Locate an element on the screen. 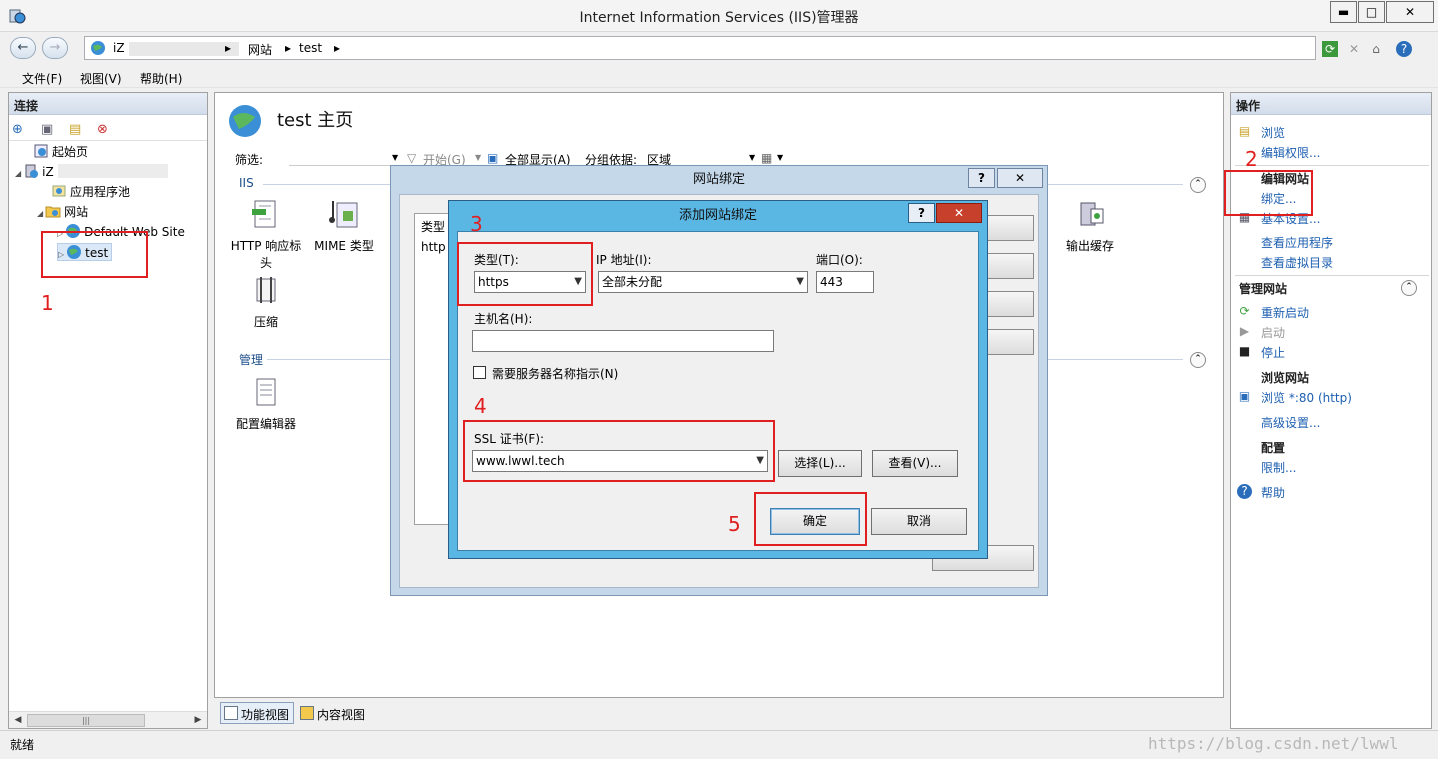 Image resolution: width=1438 pixels, height=759 pixels. tree-label: 网站 is located at coordinates (76, 212).